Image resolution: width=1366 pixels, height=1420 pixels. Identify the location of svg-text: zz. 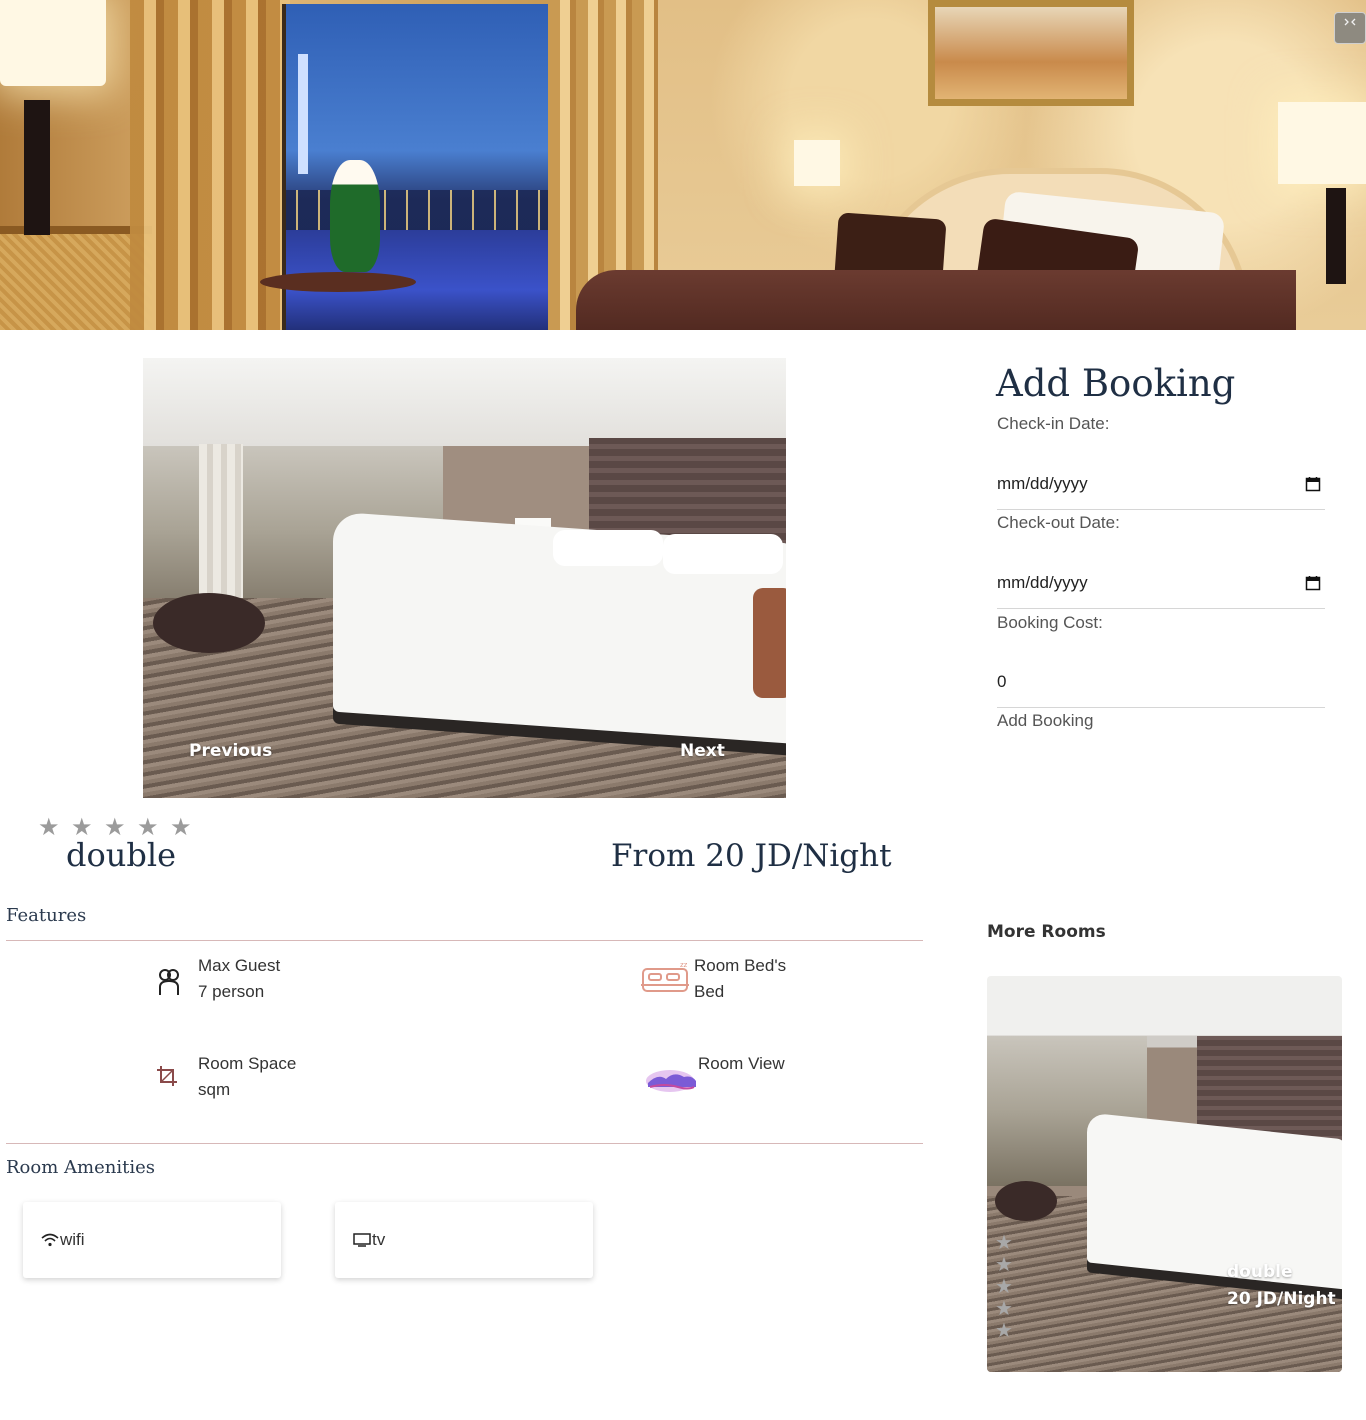
(684, 965).